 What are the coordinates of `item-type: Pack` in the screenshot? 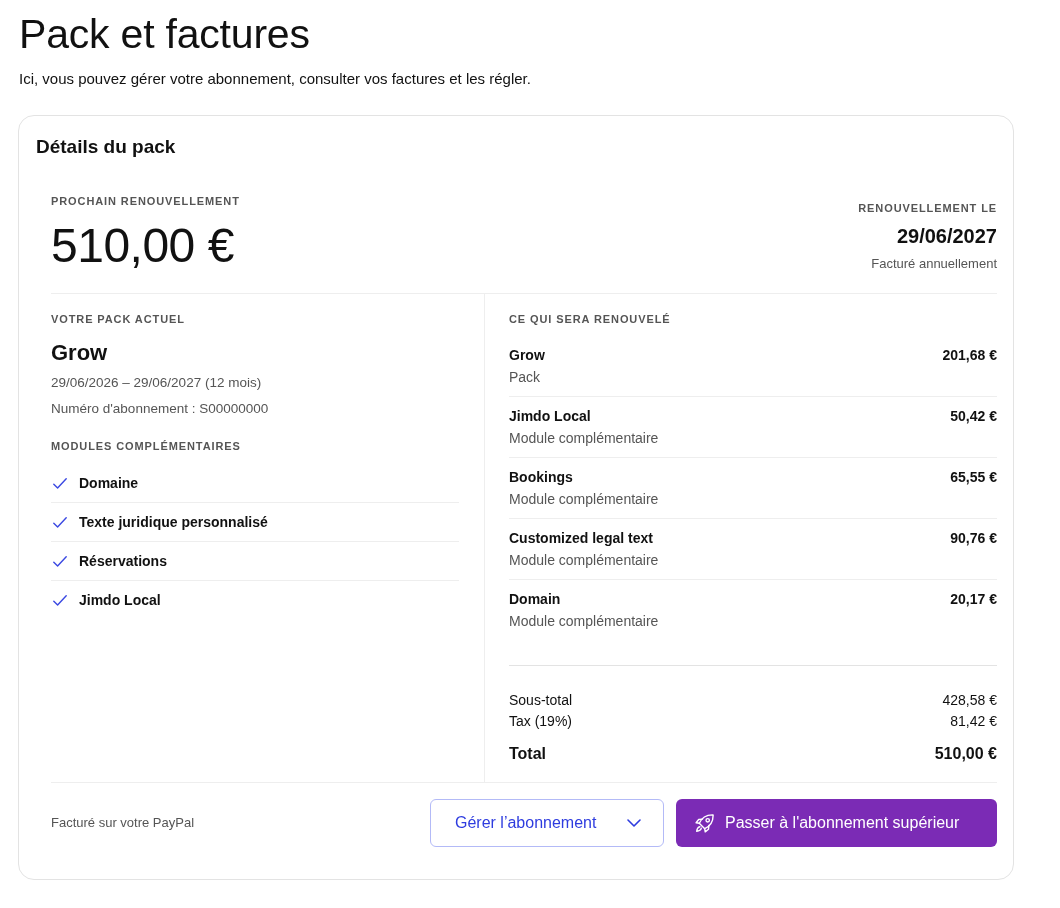 It's located at (525, 377).